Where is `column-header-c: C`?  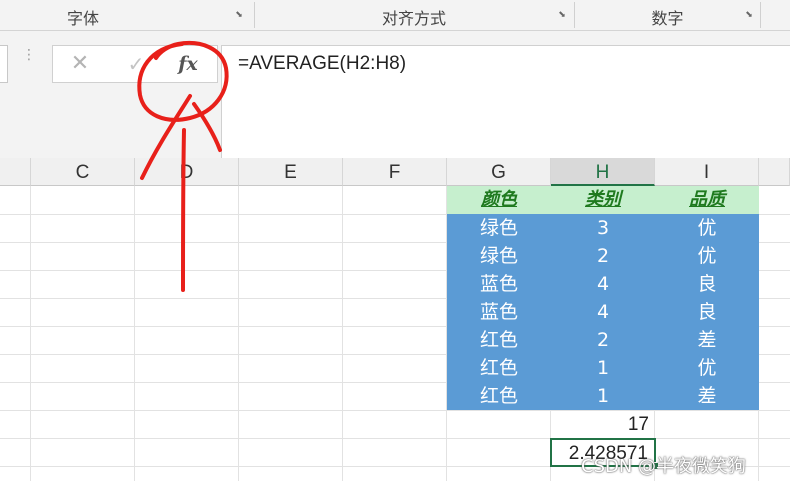 column-header-c: C is located at coordinates (83, 172).